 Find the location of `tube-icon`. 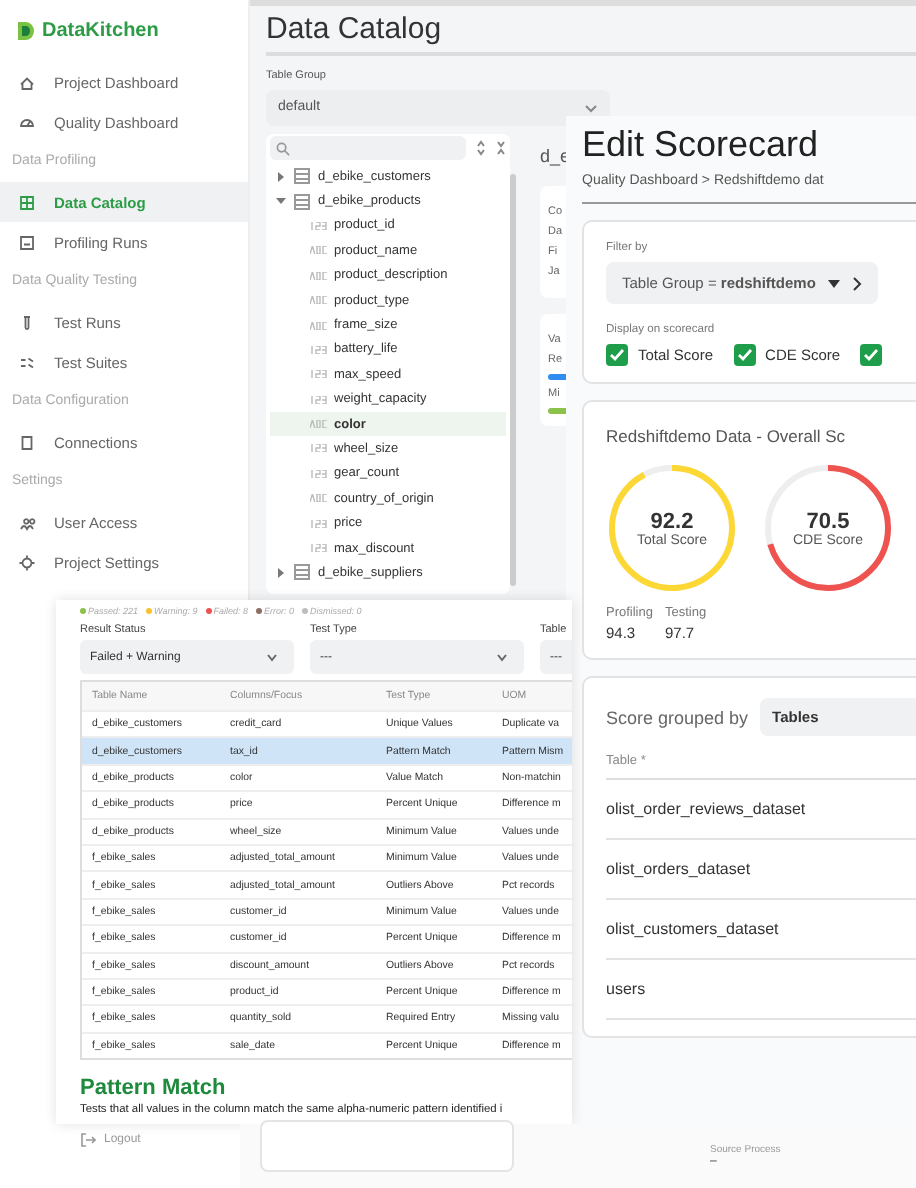

tube-icon is located at coordinates (27, 322).